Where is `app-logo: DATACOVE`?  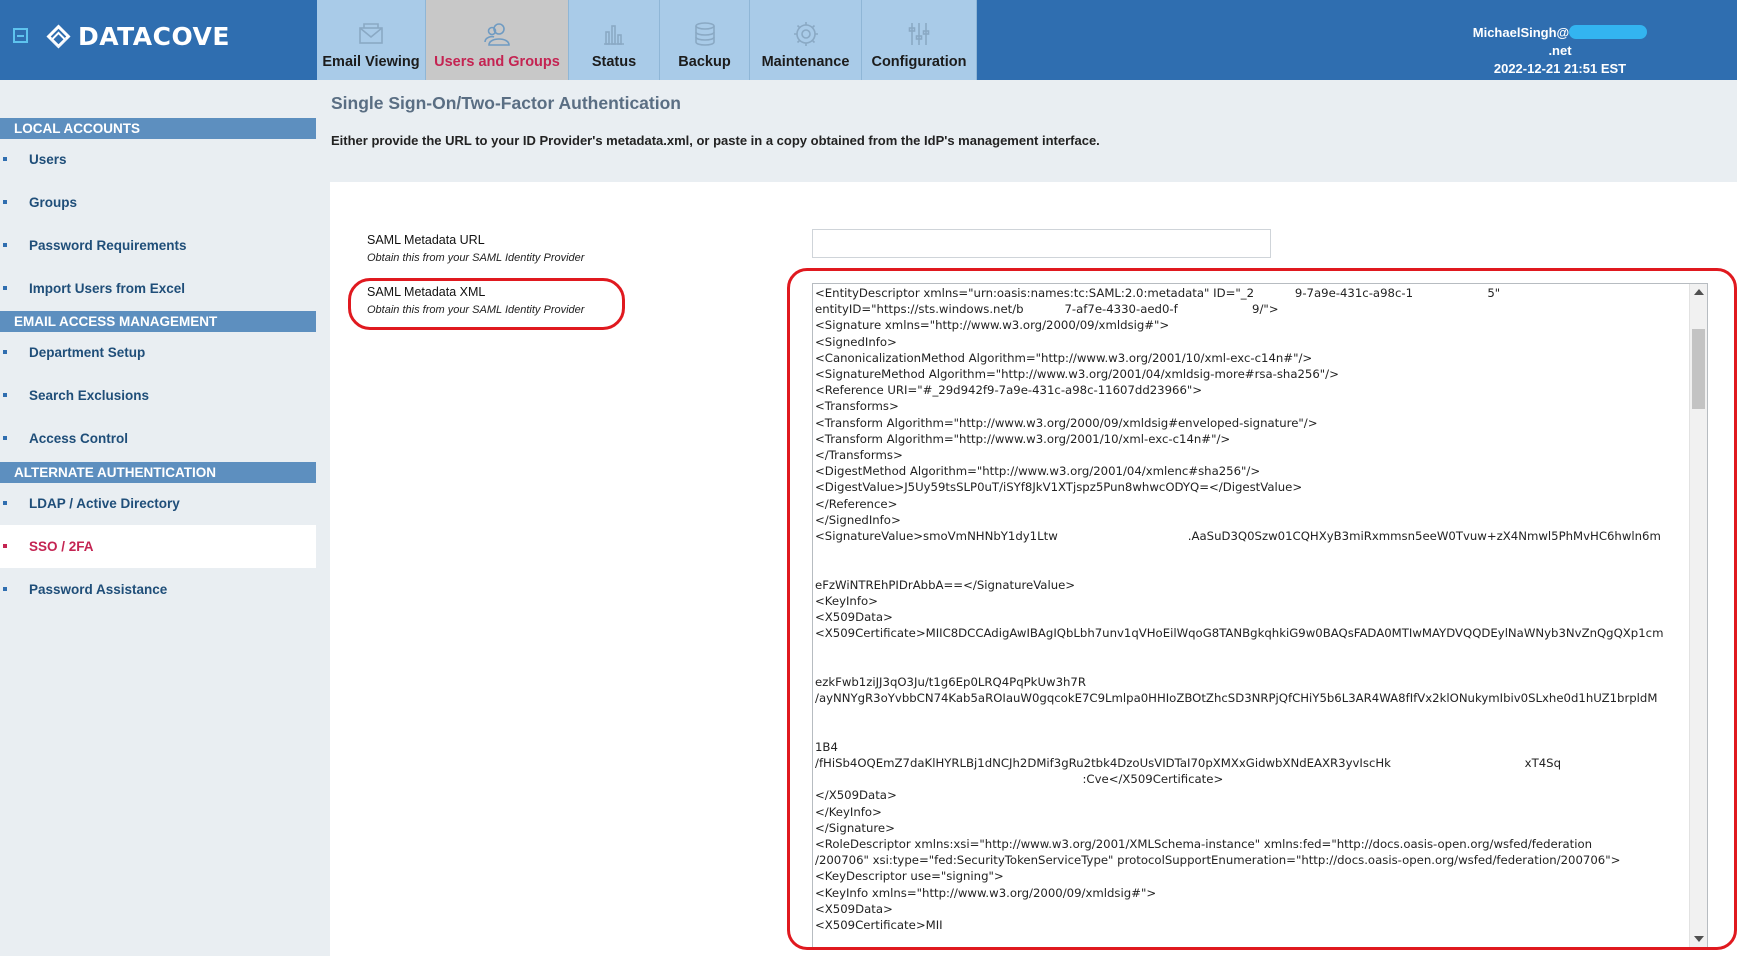 app-logo: DATACOVE is located at coordinates (154, 36).